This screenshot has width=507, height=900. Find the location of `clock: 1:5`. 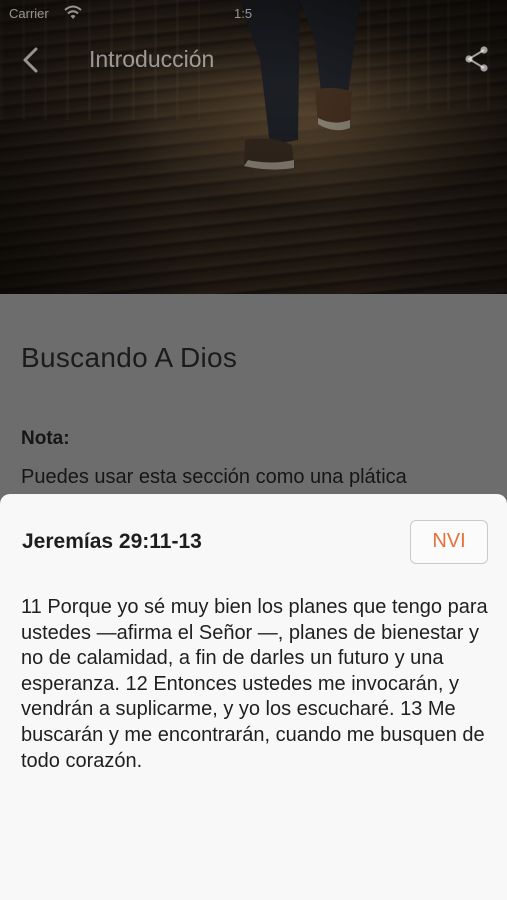

clock: 1:5 is located at coordinates (243, 13).